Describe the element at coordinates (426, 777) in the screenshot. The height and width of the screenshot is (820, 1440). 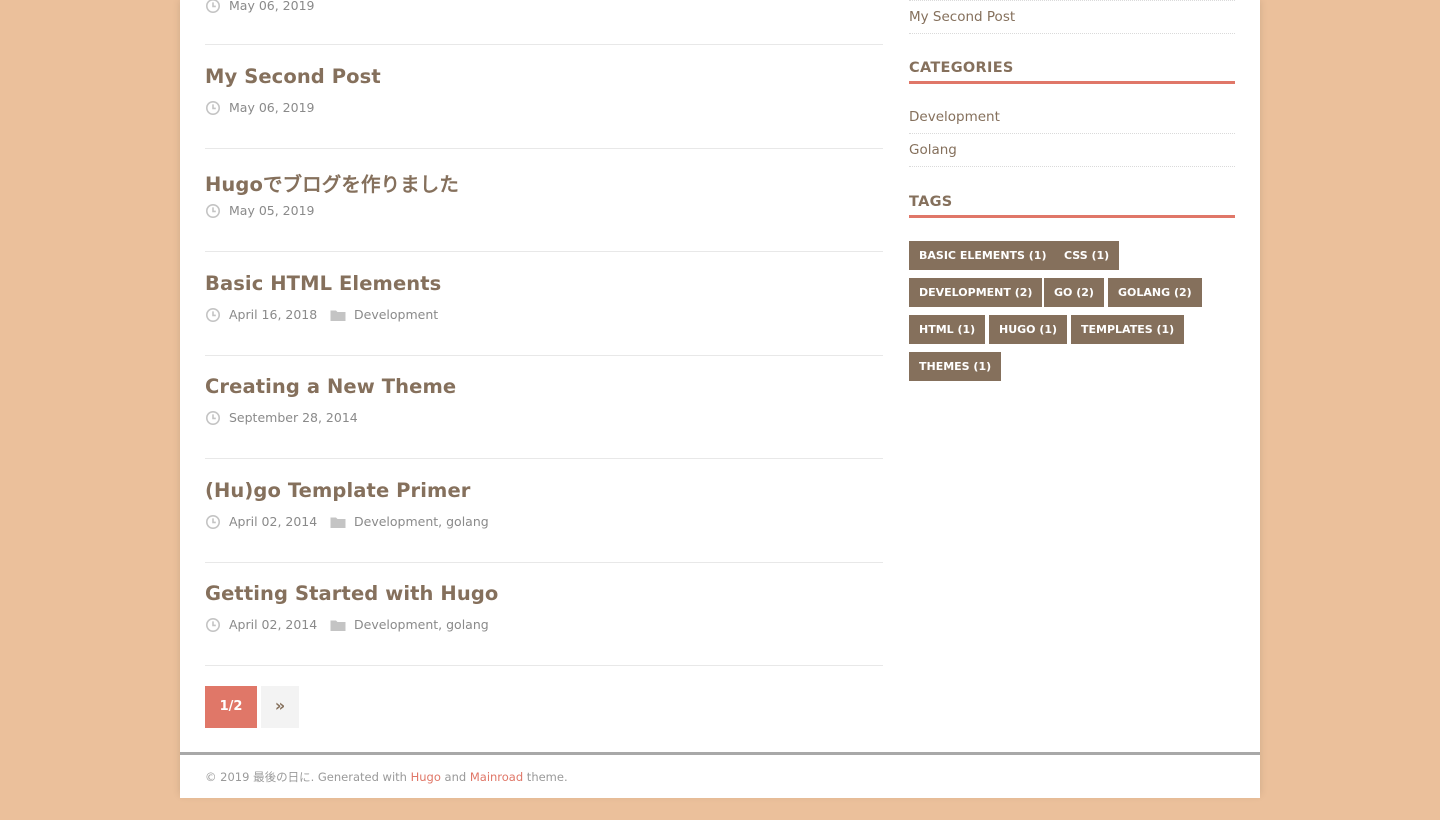
I see `hugo-link: Hugo` at that location.